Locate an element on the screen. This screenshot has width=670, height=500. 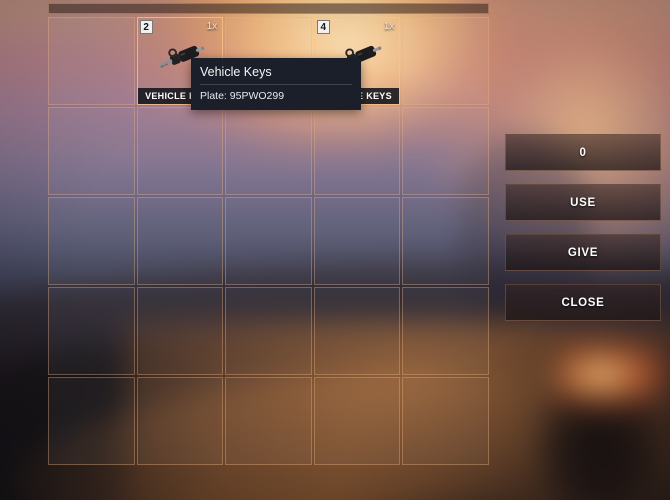
use-button: USE is located at coordinates (583, 202).